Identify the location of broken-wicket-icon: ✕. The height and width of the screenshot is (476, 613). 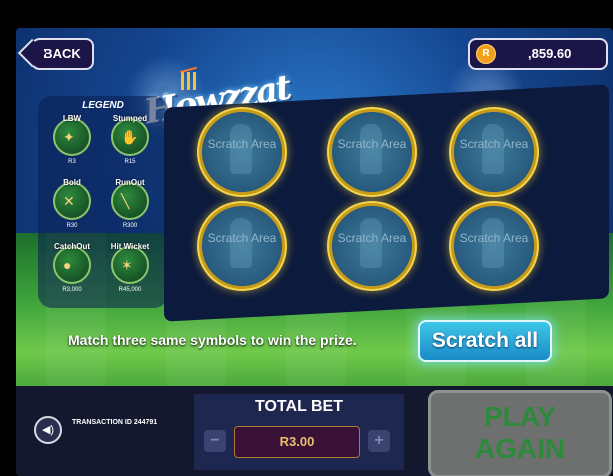
(69, 201).